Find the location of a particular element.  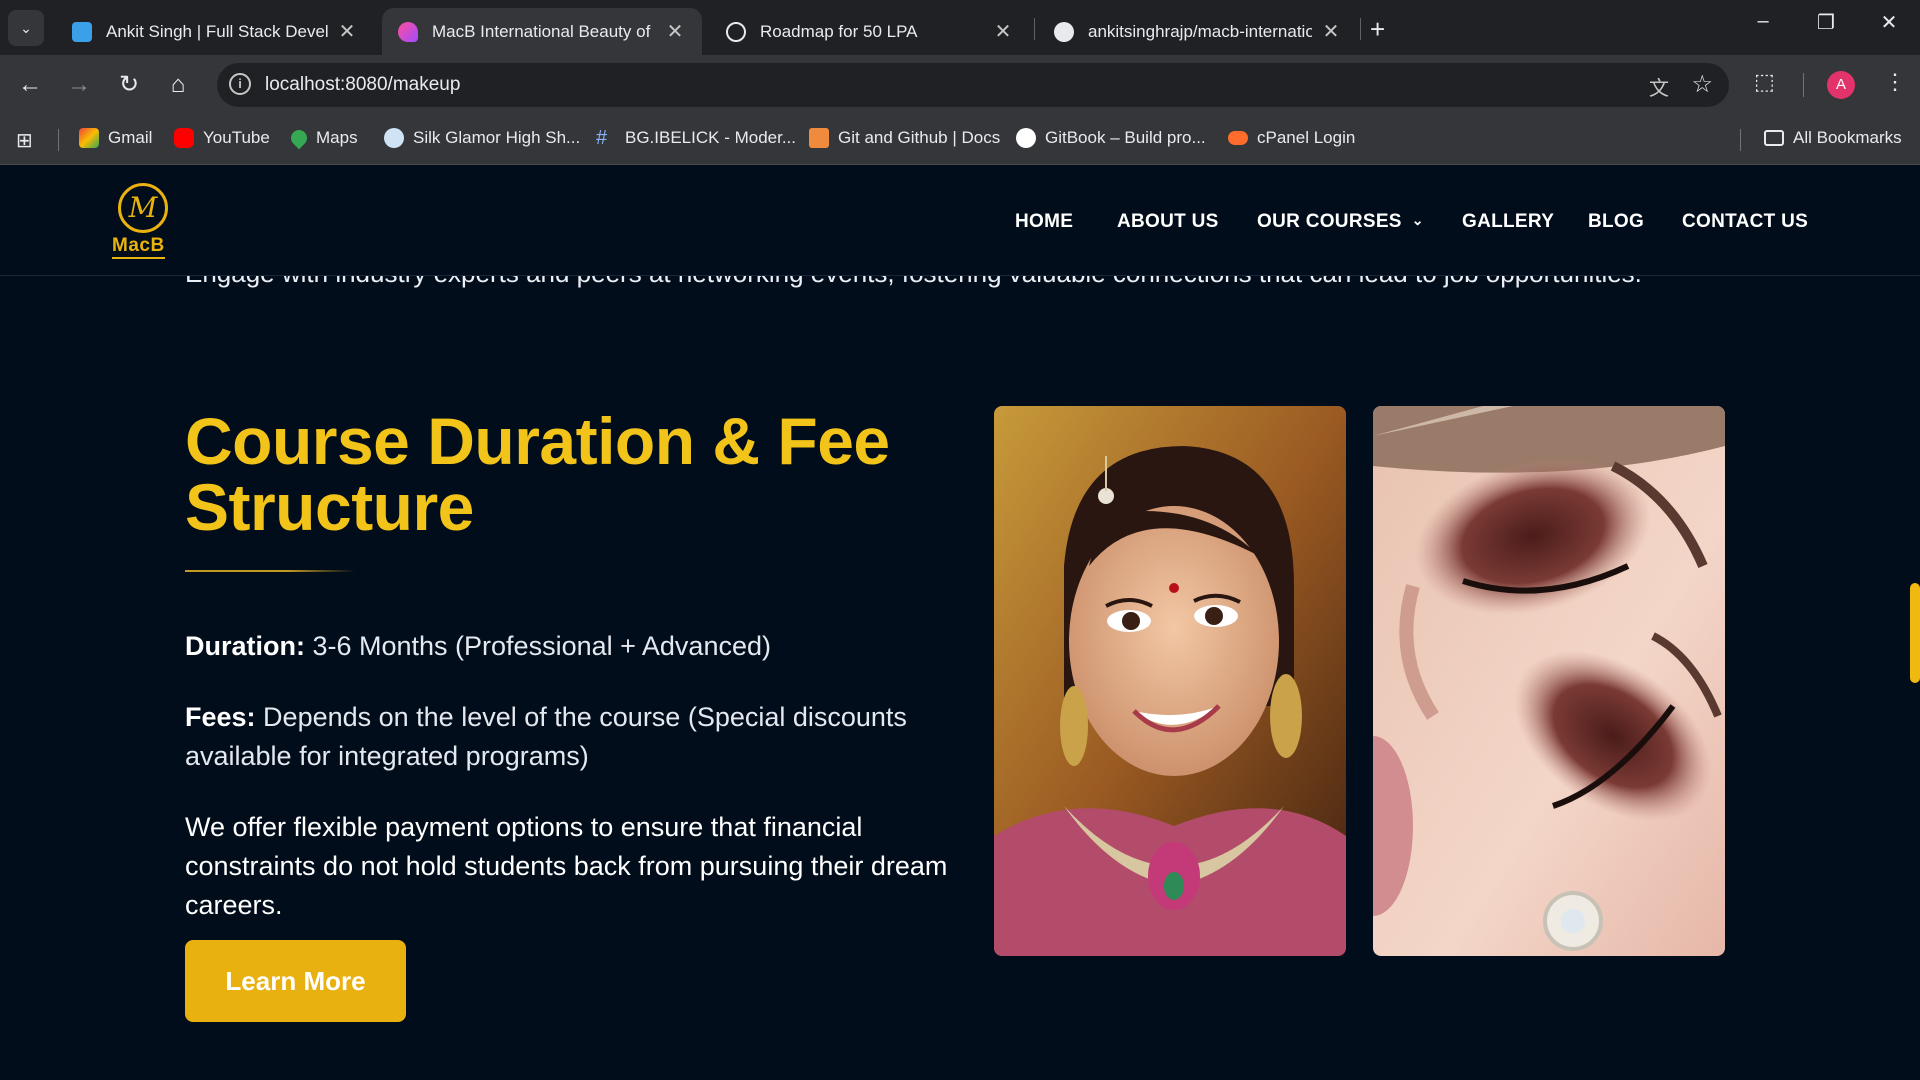

chatgpt-icon is located at coordinates (736, 31).